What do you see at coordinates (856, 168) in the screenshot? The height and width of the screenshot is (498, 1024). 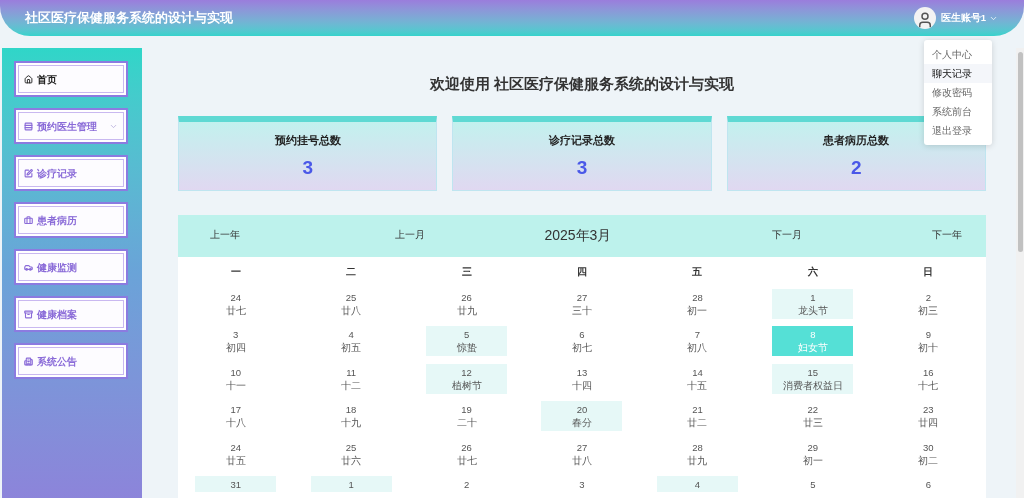 I see `stat-value: 2` at bounding box center [856, 168].